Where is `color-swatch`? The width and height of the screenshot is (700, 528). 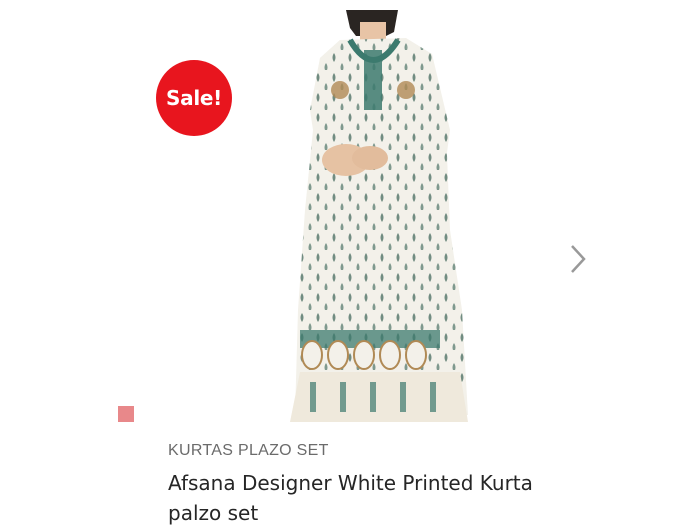 color-swatch is located at coordinates (126, 414).